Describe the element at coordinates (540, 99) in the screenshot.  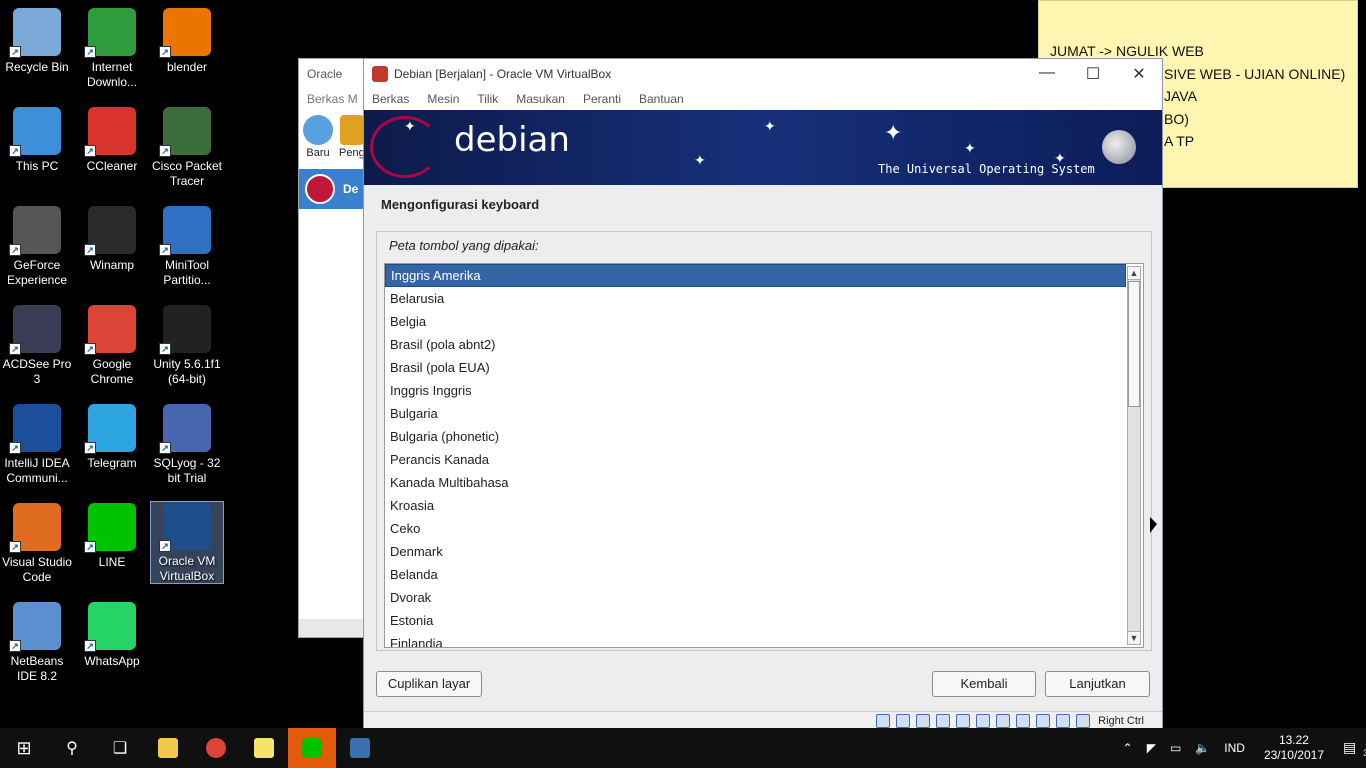
I see `menu-masukan: Masukan` at that location.